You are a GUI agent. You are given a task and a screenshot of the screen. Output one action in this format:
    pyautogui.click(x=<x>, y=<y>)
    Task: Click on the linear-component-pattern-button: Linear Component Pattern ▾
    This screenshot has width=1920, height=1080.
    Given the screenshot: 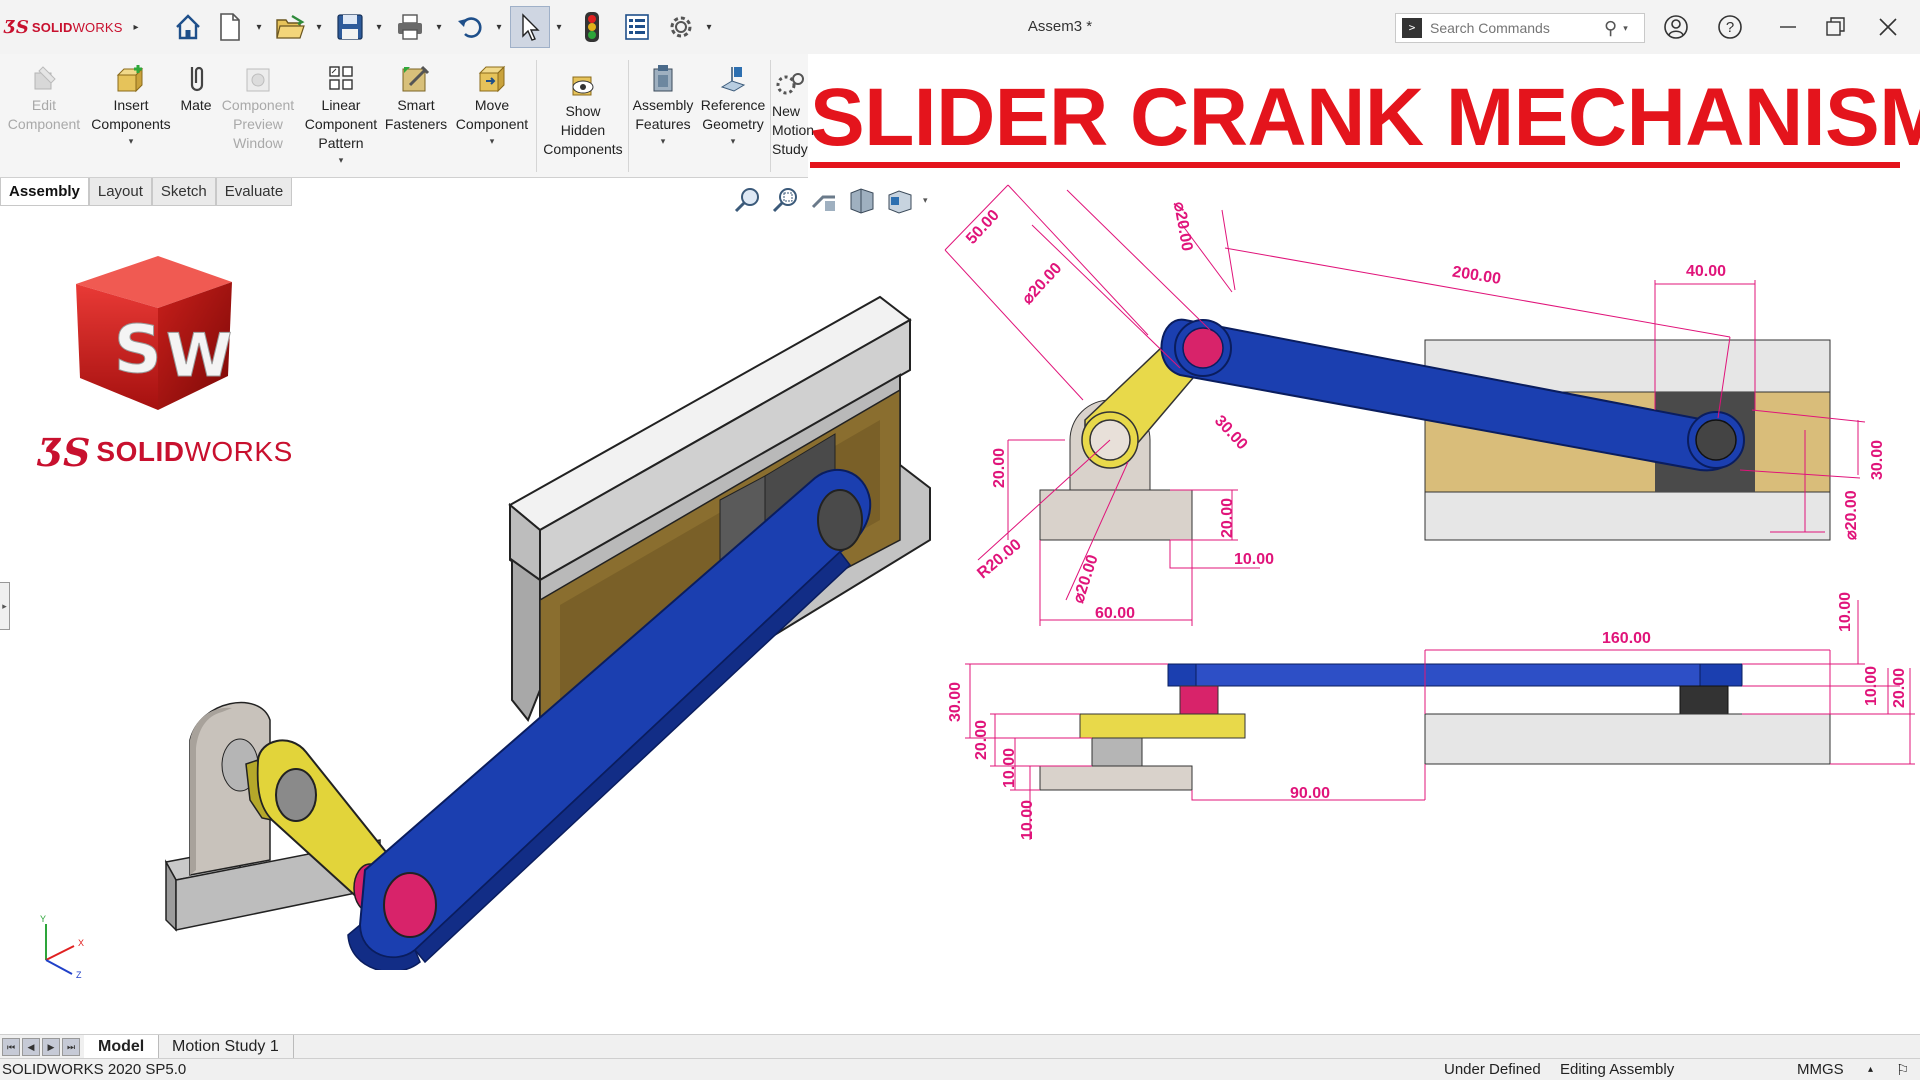 What is the action you would take?
    pyautogui.click(x=341, y=114)
    